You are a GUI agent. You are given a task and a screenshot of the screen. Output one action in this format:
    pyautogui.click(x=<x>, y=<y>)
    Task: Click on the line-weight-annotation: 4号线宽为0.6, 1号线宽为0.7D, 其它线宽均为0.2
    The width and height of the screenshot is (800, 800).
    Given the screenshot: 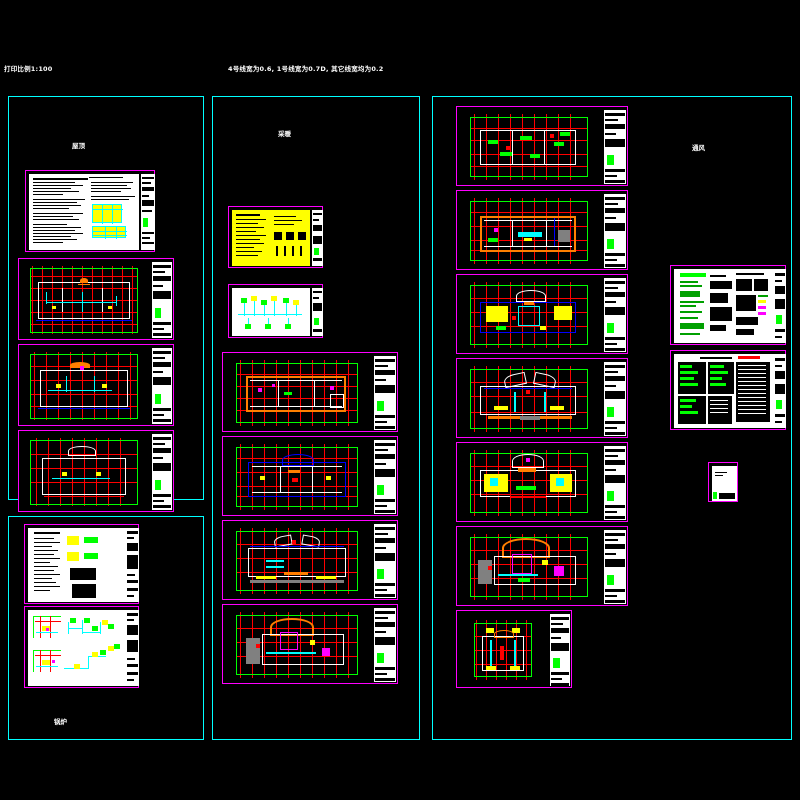 What is the action you would take?
    pyautogui.click(x=306, y=69)
    